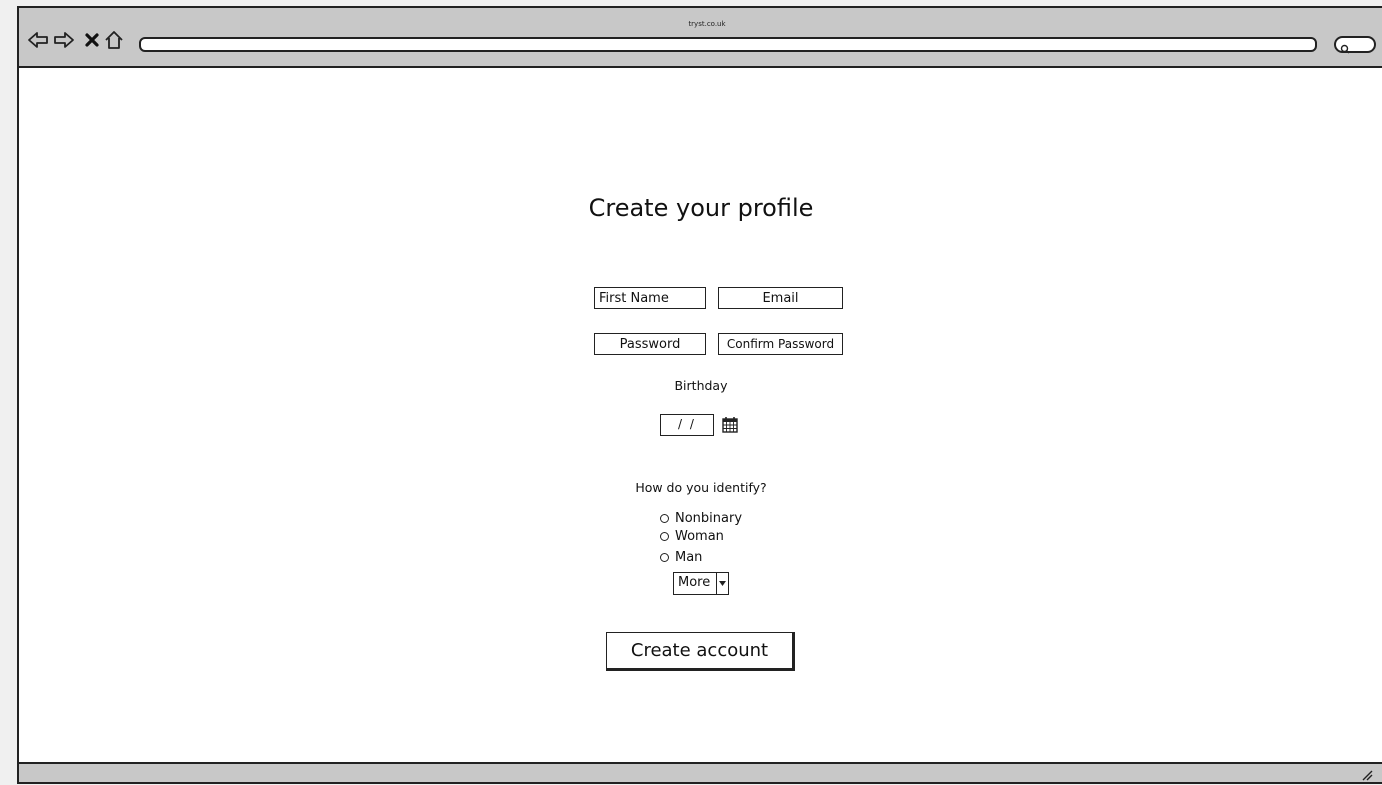  What do you see at coordinates (728, 44) in the screenshot?
I see `address-bar` at bounding box center [728, 44].